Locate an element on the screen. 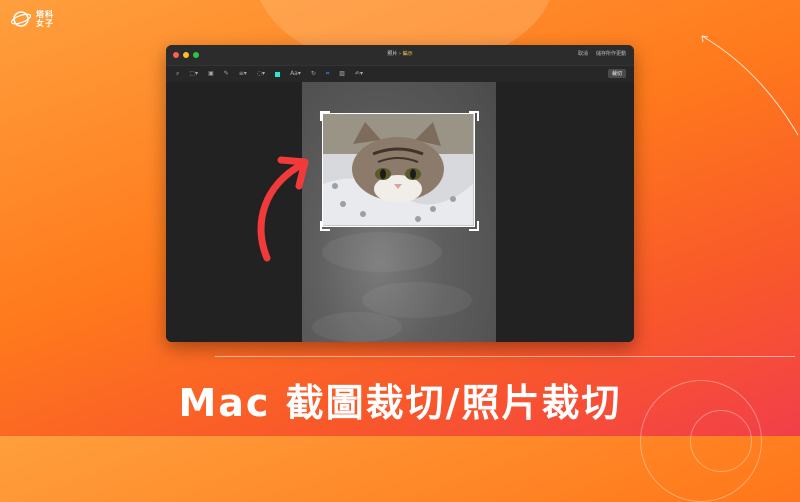 The image size is (800, 502). cancel-button: 取消 is located at coordinates (583, 53).